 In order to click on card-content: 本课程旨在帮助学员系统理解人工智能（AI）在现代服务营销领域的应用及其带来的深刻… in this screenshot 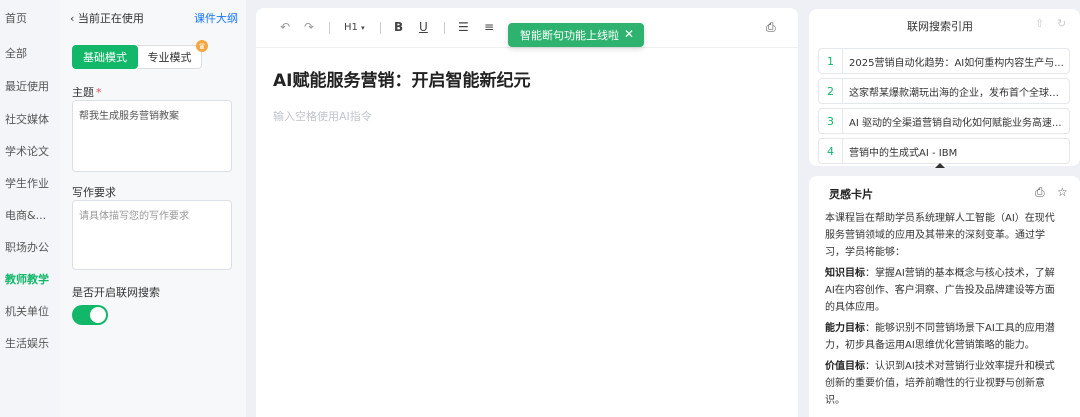, I will do `click(944, 311)`.